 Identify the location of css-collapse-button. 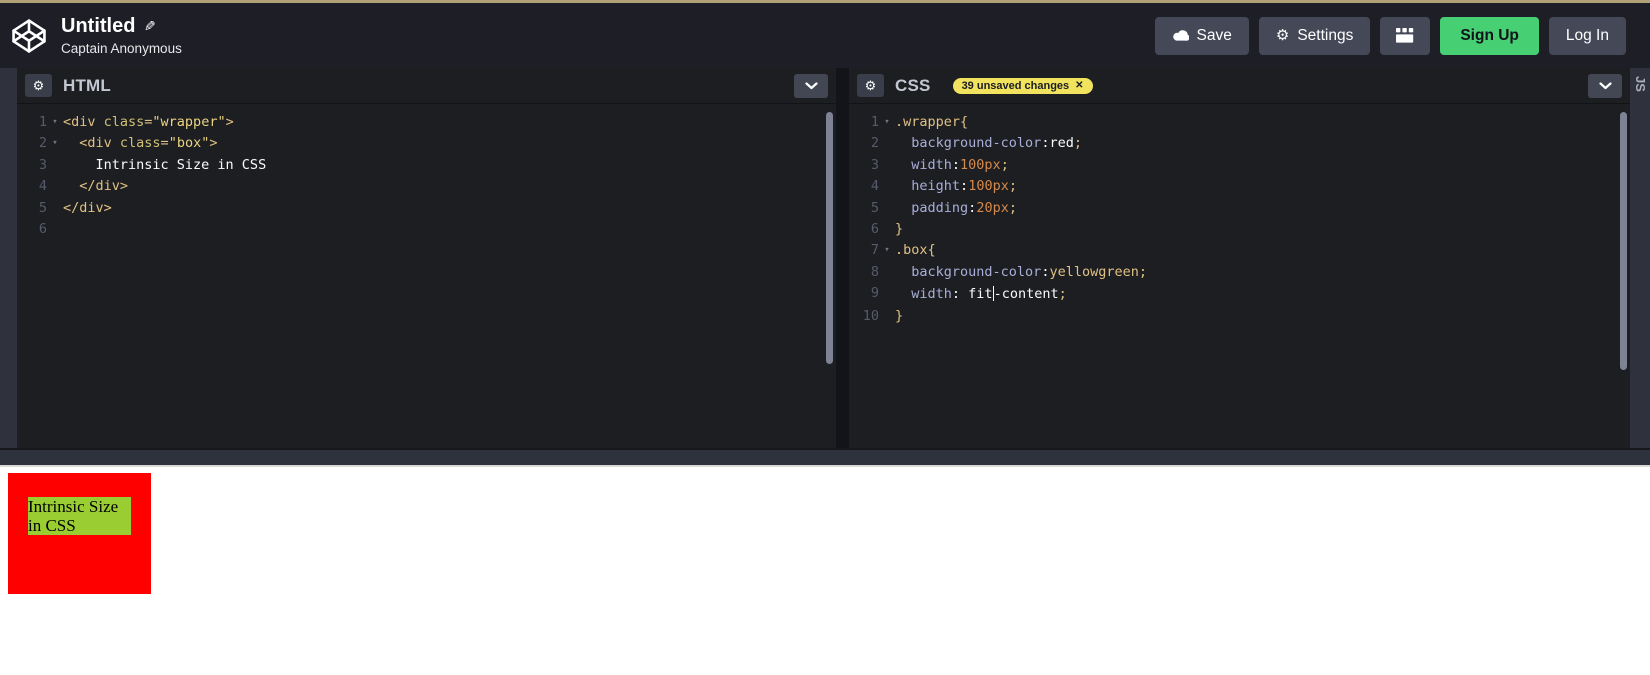
(1605, 86).